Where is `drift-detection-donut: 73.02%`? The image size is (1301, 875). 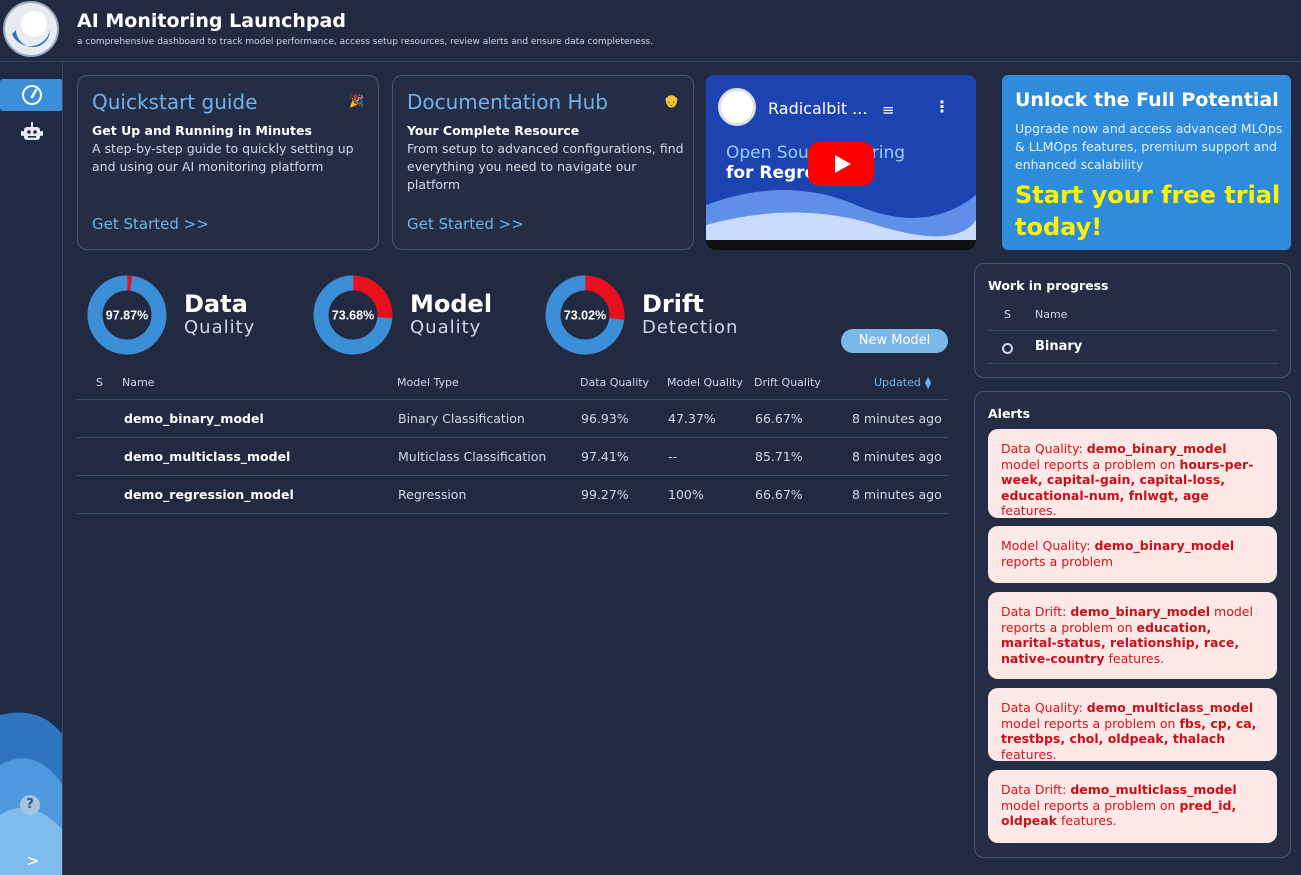 drift-detection-donut: 73.02% is located at coordinates (585, 315).